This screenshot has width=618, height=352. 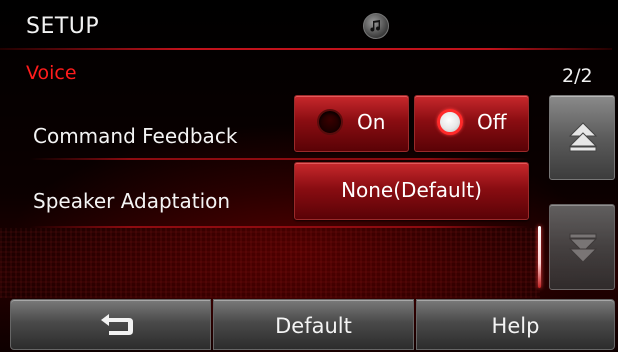 What do you see at coordinates (51, 73) in the screenshot?
I see `section-title: Voice` at bounding box center [51, 73].